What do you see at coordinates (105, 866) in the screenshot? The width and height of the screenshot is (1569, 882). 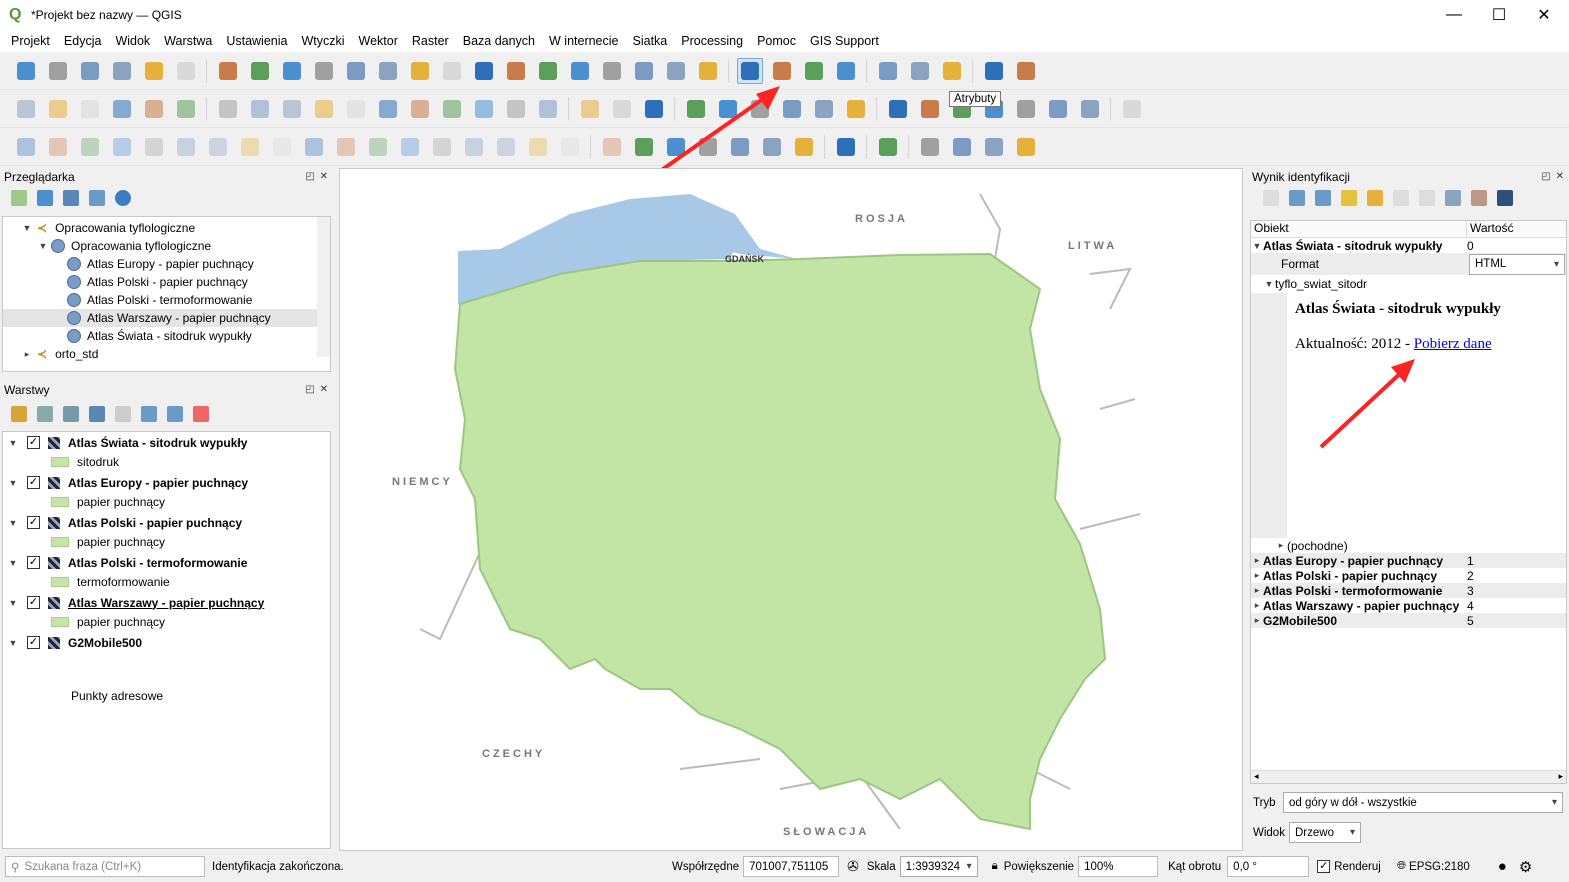 I see `locator-search-input: ⚲ Szukana fraza (Ctrl+K)` at bounding box center [105, 866].